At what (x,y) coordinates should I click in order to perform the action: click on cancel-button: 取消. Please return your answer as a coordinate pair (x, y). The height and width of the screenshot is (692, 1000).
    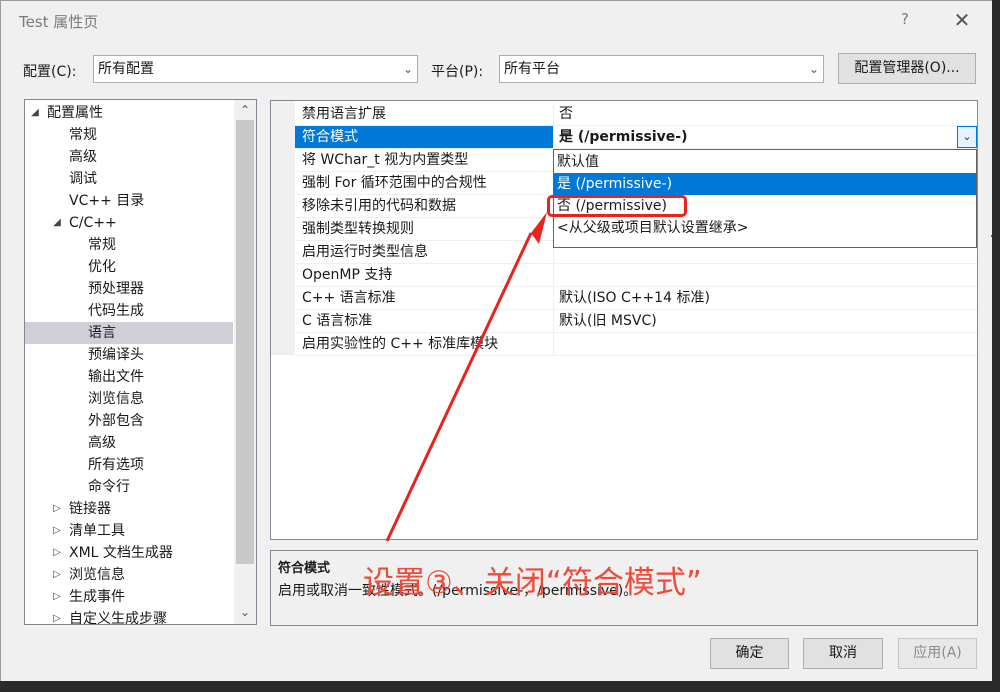
    Looking at the image, I should click on (843, 653).